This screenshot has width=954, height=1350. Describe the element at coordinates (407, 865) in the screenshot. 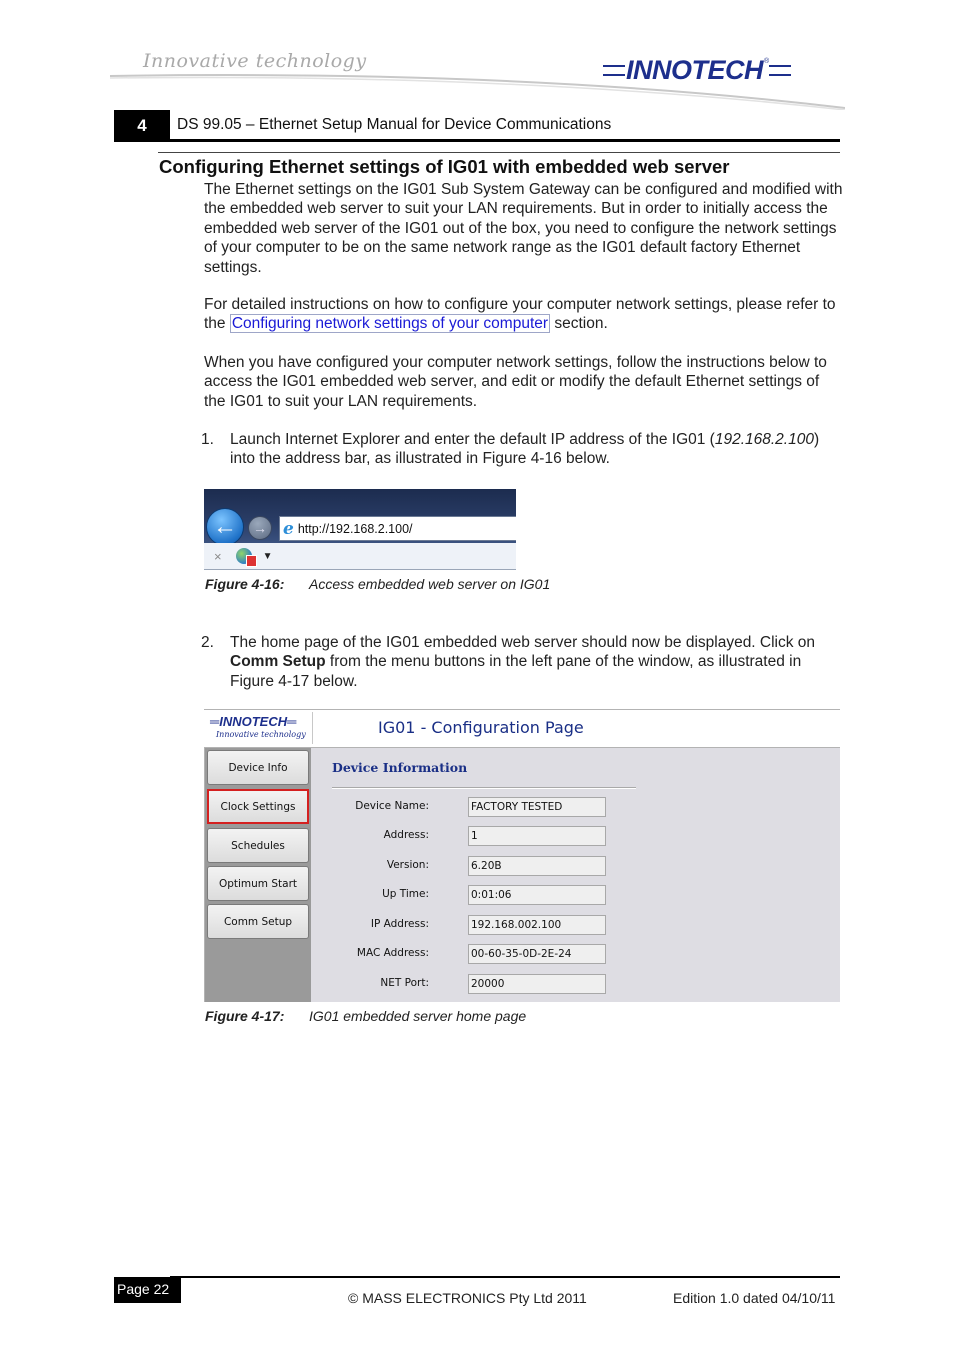

I see `field-label: Version:` at that location.